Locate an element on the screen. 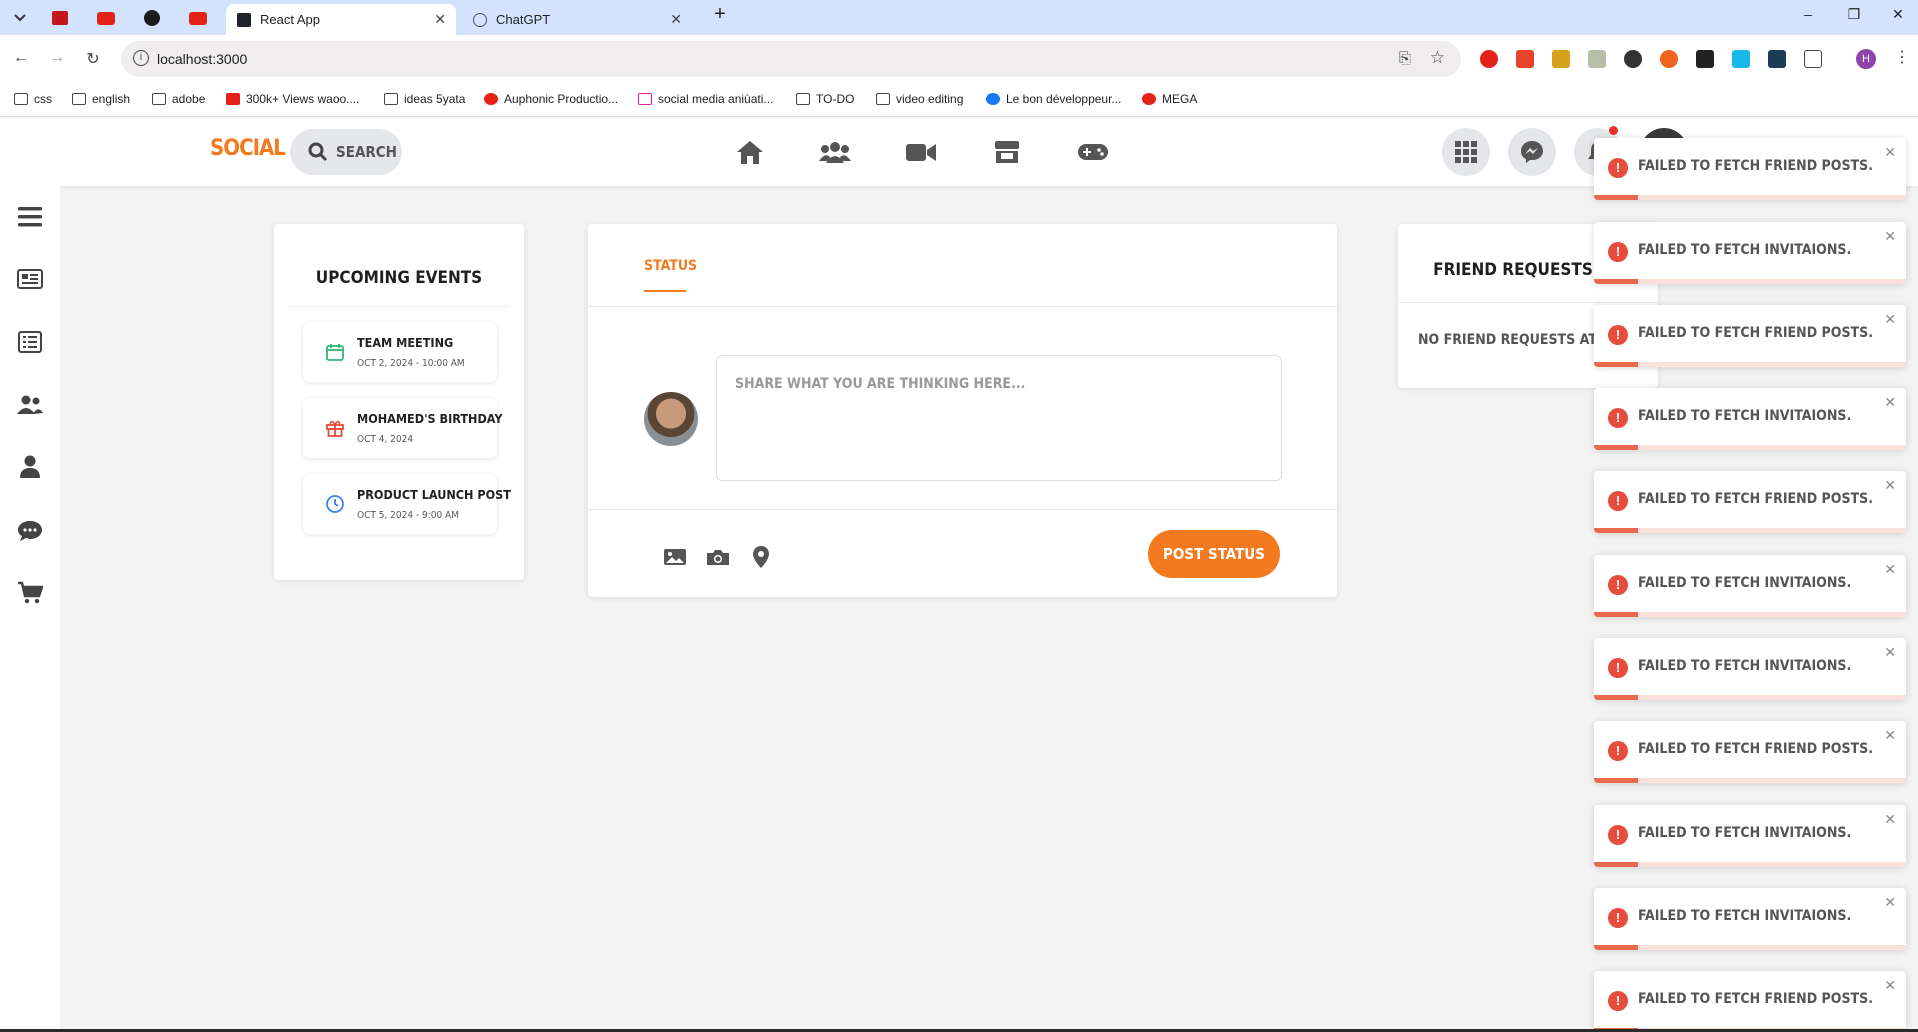 The width and height of the screenshot is (1918, 1032). comment-icon is located at coordinates (30, 531).